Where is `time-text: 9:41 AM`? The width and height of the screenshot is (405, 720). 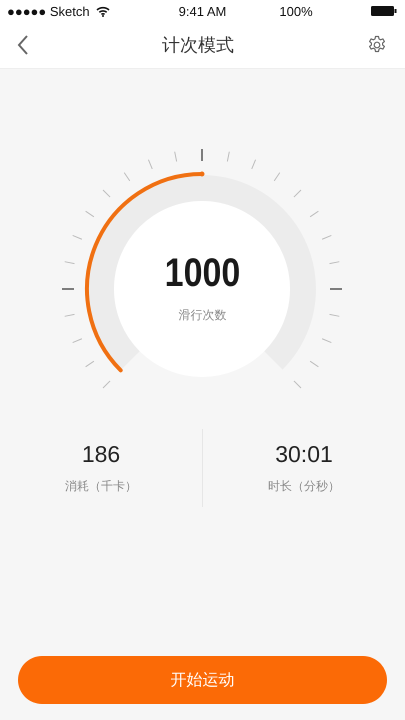
time-text: 9:41 AM is located at coordinates (203, 11).